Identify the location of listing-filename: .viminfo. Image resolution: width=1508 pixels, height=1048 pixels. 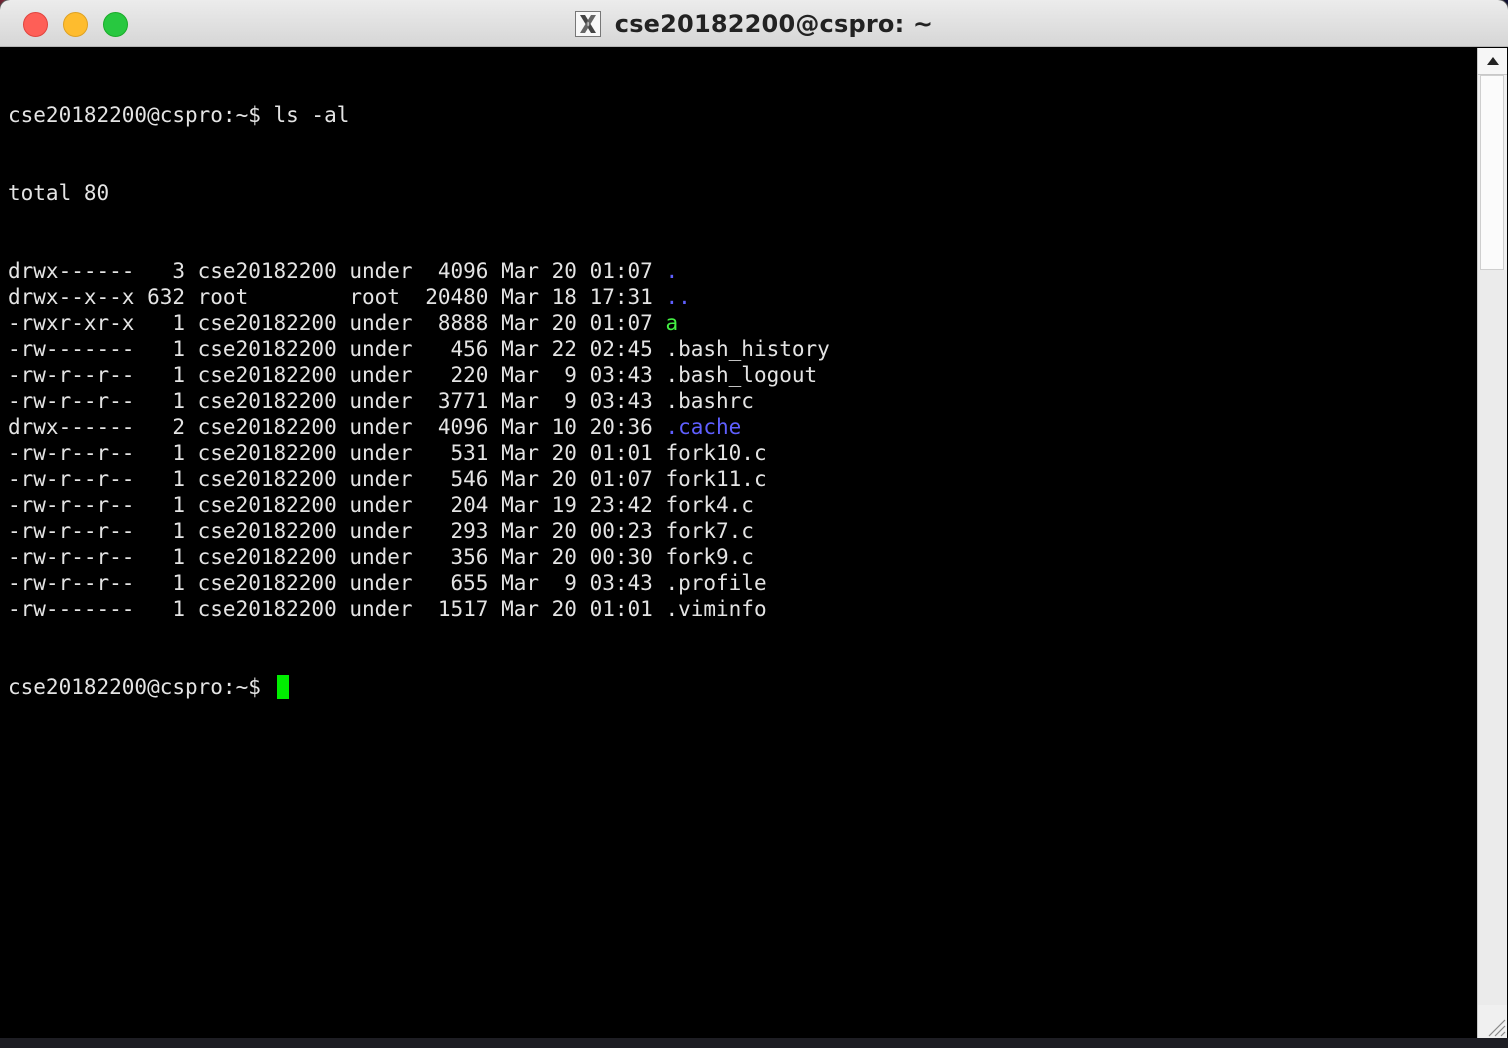
(716, 609).